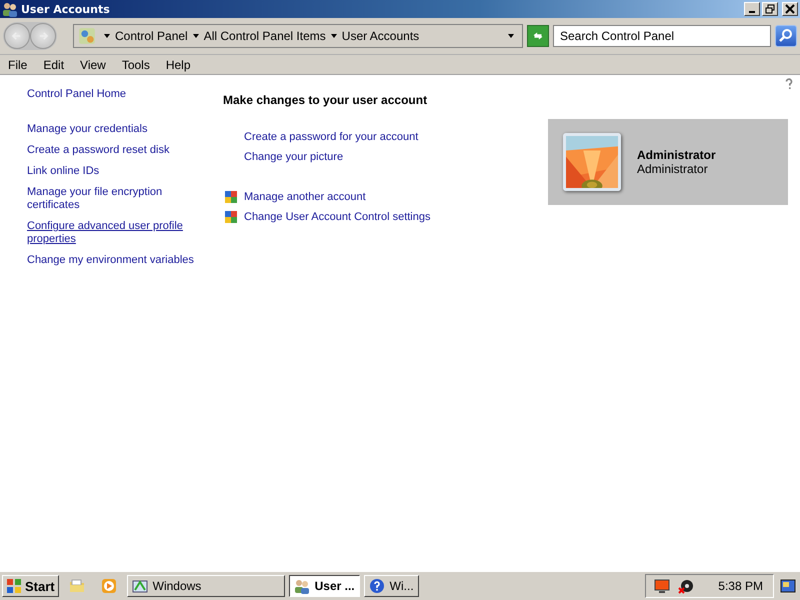 The image size is (800, 600). What do you see at coordinates (331, 137) in the screenshot?
I see `task-link: Create a password for your account` at bounding box center [331, 137].